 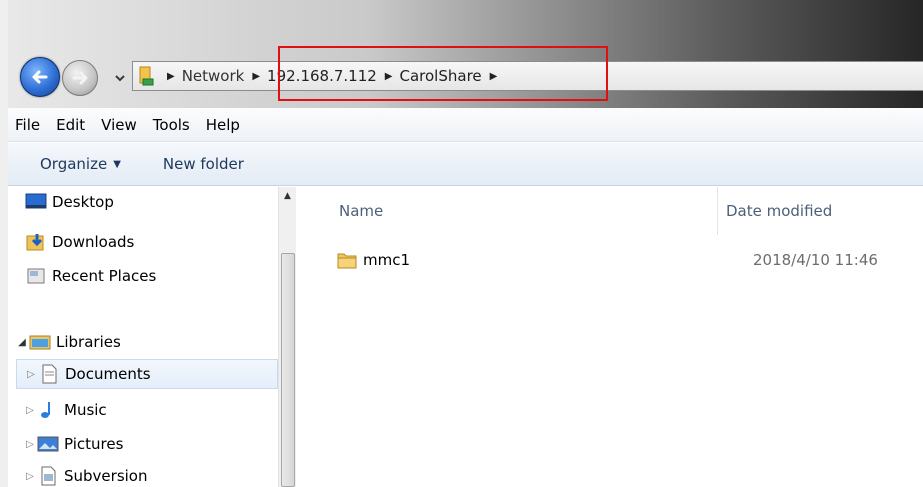 What do you see at coordinates (203, 164) in the screenshot?
I see `new-folder-button: New folder` at bounding box center [203, 164].